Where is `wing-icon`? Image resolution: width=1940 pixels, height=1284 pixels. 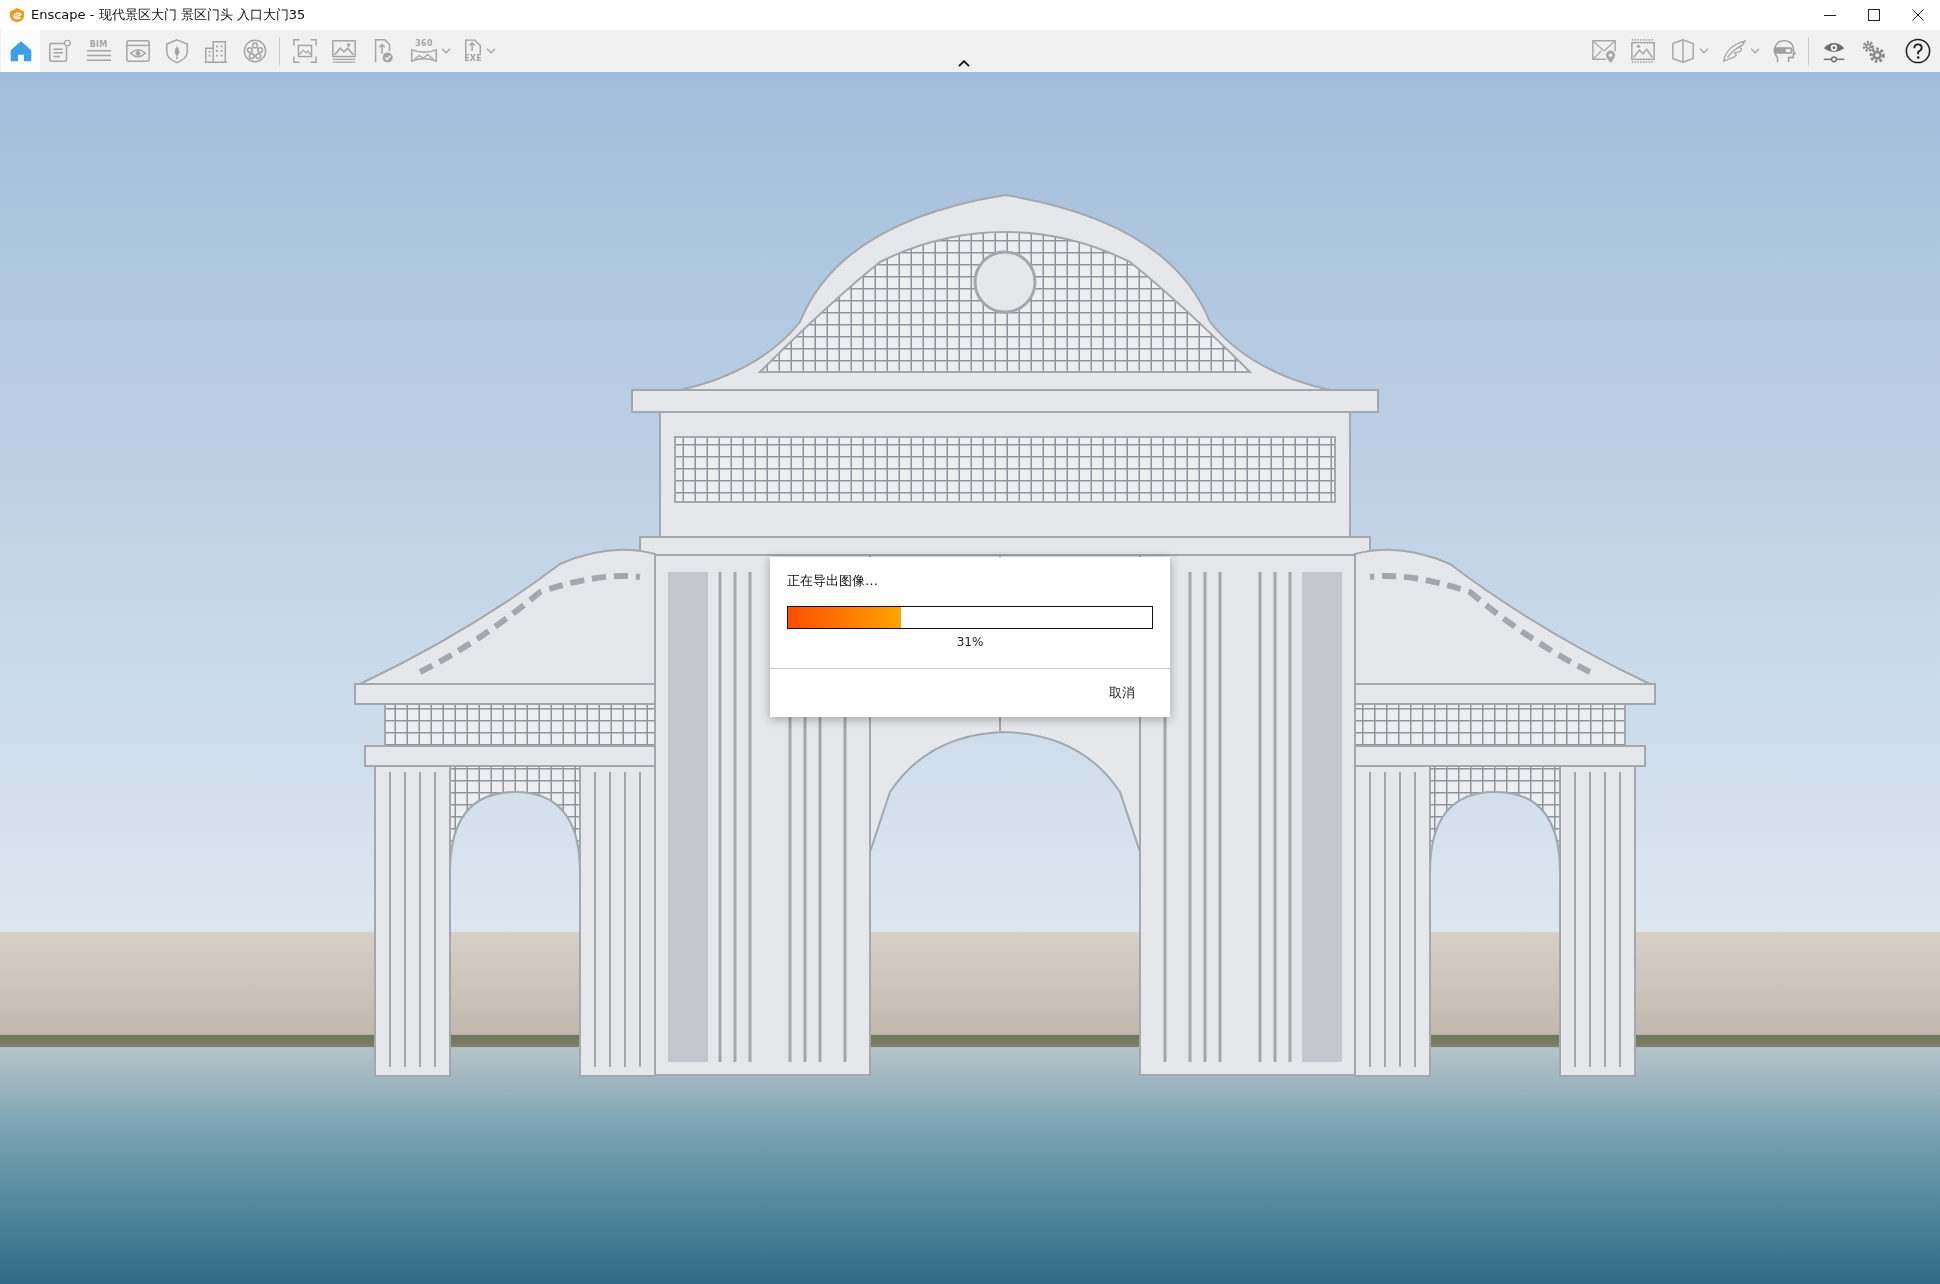 wing-icon is located at coordinates (1734, 51).